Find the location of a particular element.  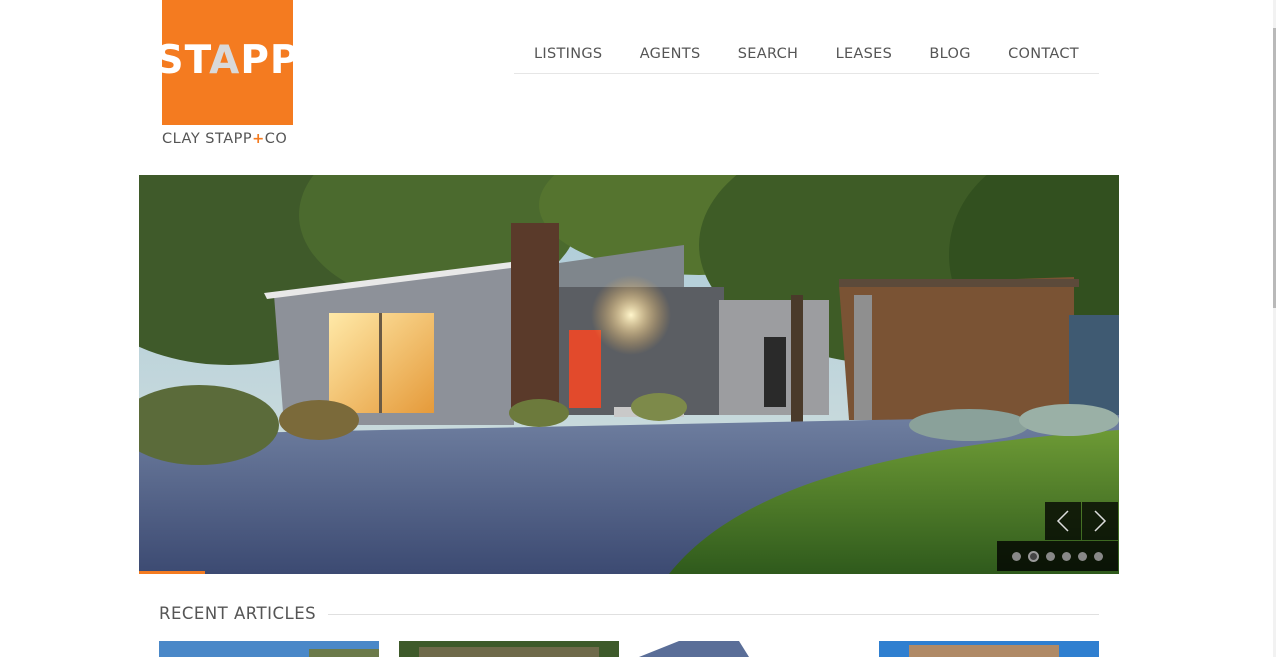

slider-pagination is located at coordinates (1057, 556).